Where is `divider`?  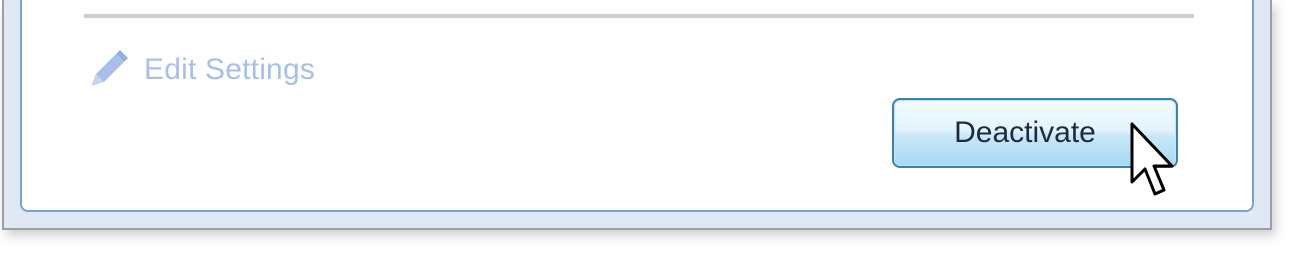 divider is located at coordinates (639, 16).